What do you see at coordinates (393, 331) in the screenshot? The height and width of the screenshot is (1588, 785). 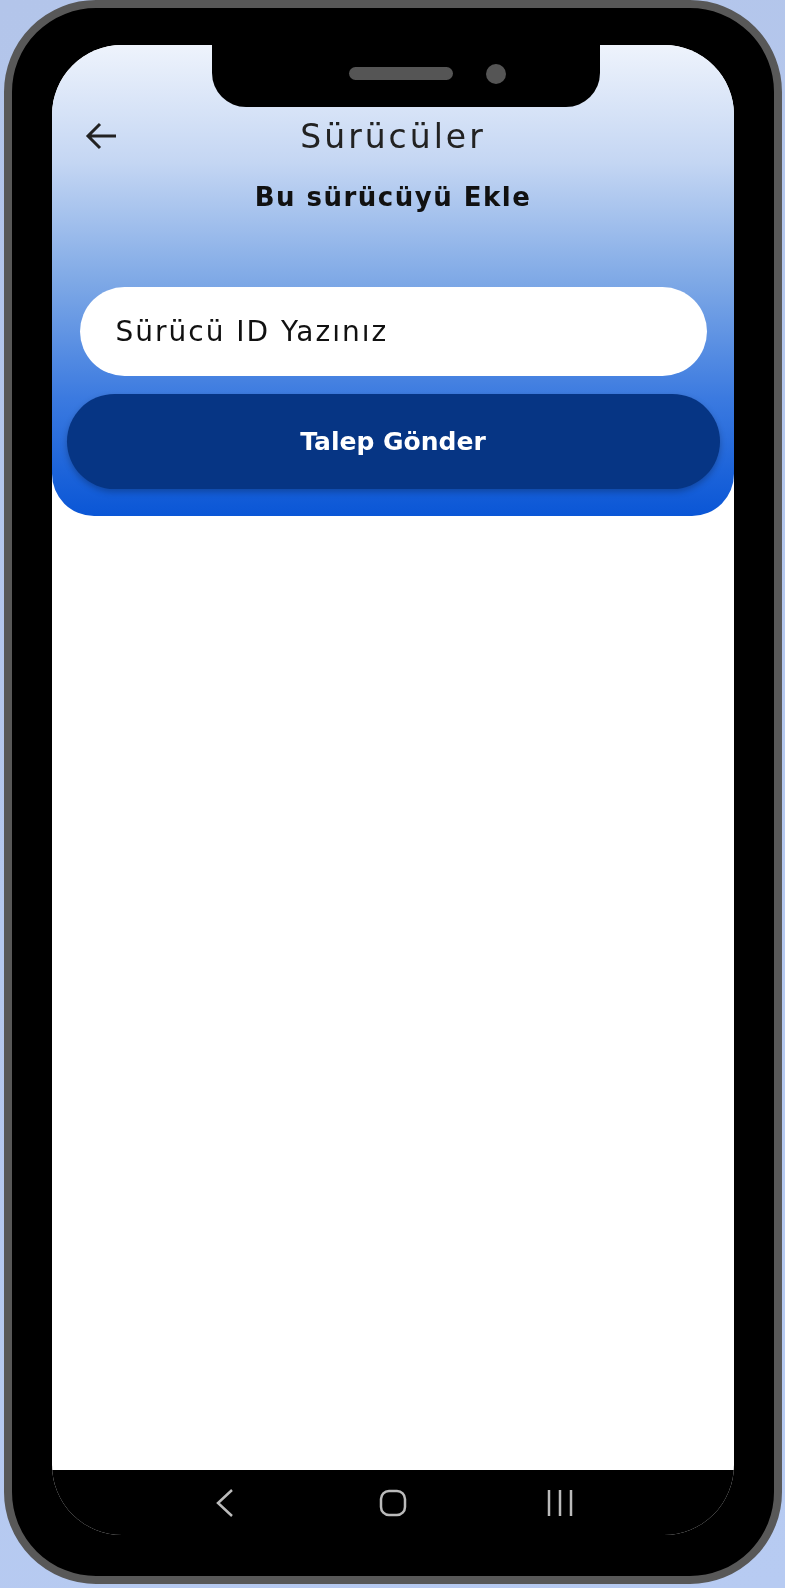 I see `driver-id-field: Sürücü ID Yazınız` at bounding box center [393, 331].